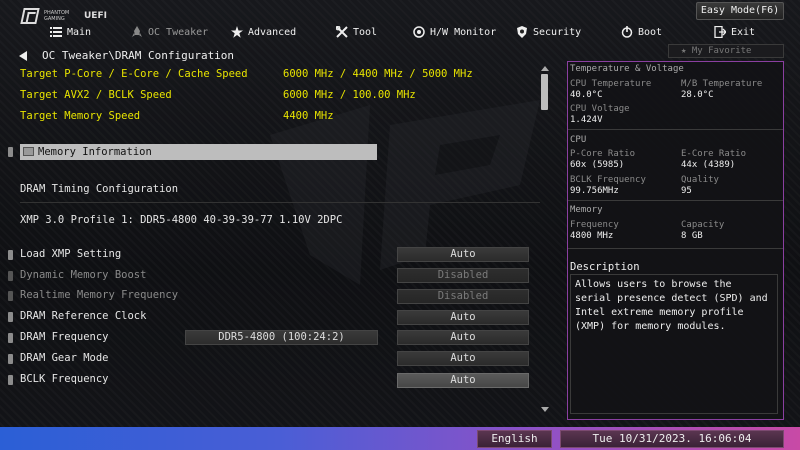 The height and width of the screenshot is (450, 800). I want to click on cpu-temperature-label: CPU Temperature, so click(611, 84).